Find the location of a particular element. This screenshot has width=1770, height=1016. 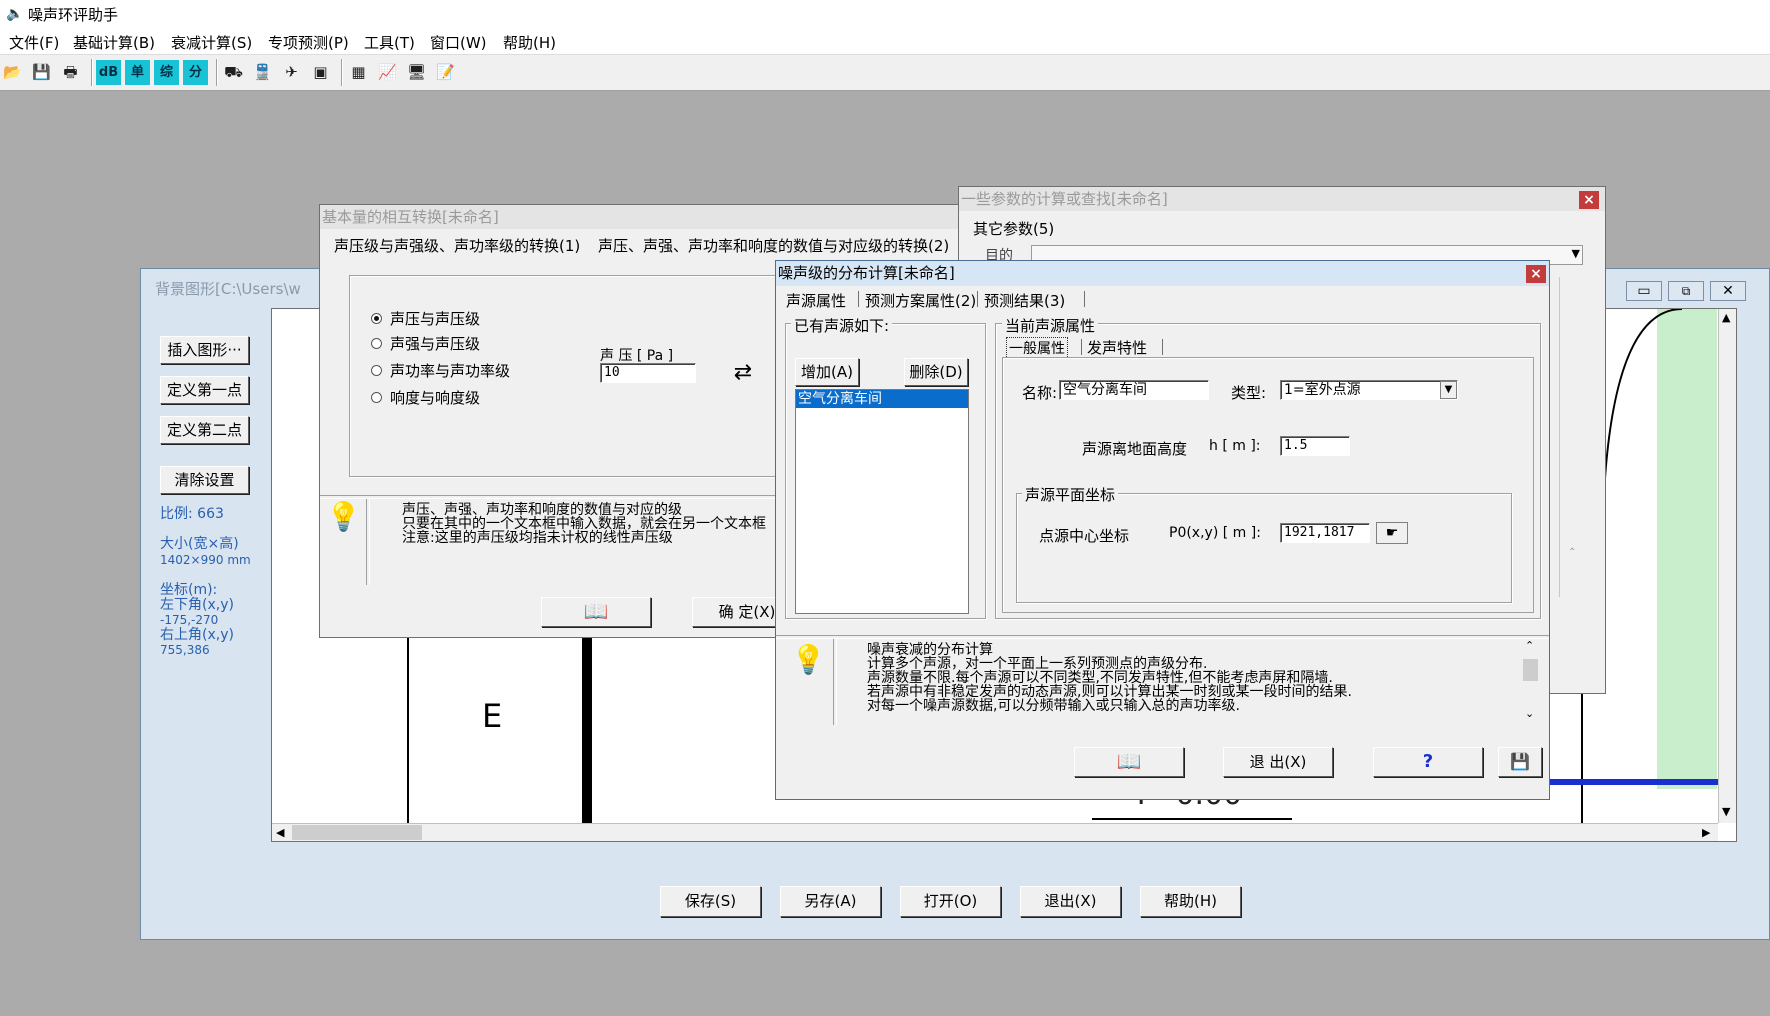

params-scrollbar: ⌃ is located at coordinates (1574, 437).